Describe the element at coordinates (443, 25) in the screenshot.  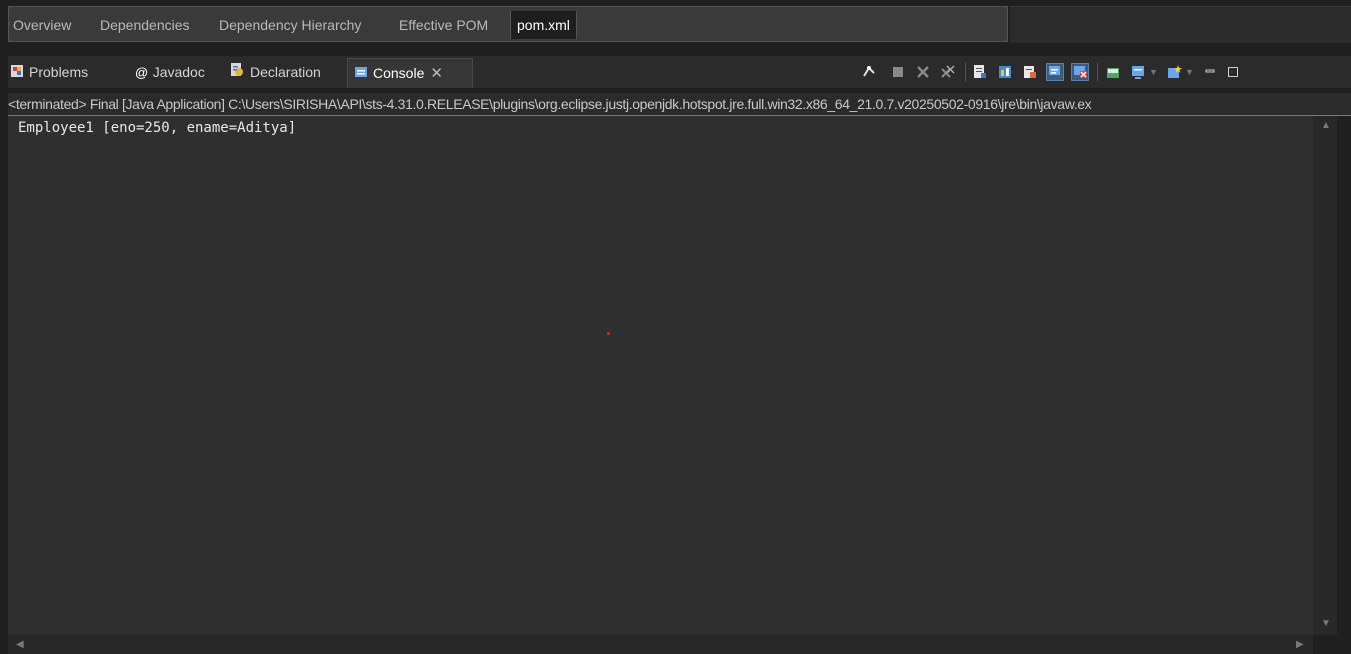
I see `tab-effective-pom: Effective POM` at that location.